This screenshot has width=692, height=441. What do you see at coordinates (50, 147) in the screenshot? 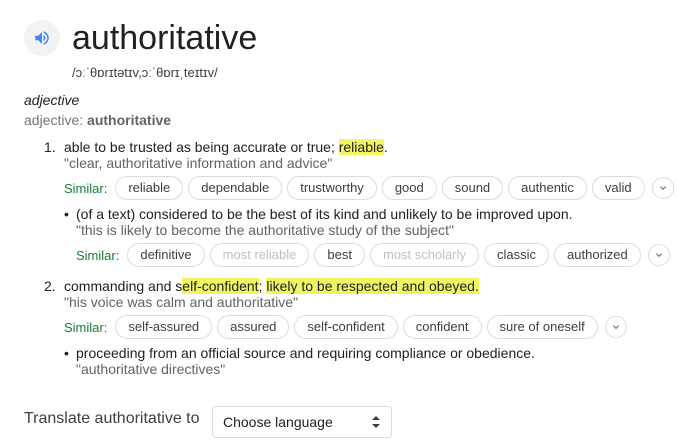
I see `sense-number: 1.` at bounding box center [50, 147].